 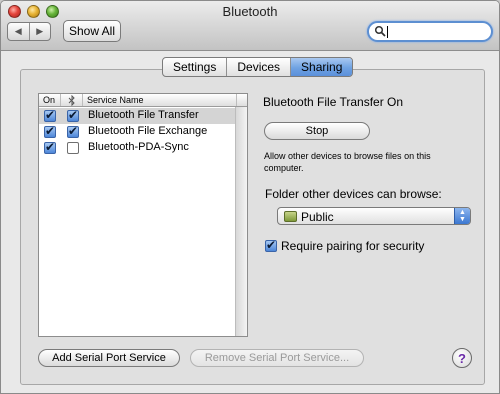 I want to click on search-text-caret, so click(x=387, y=32).